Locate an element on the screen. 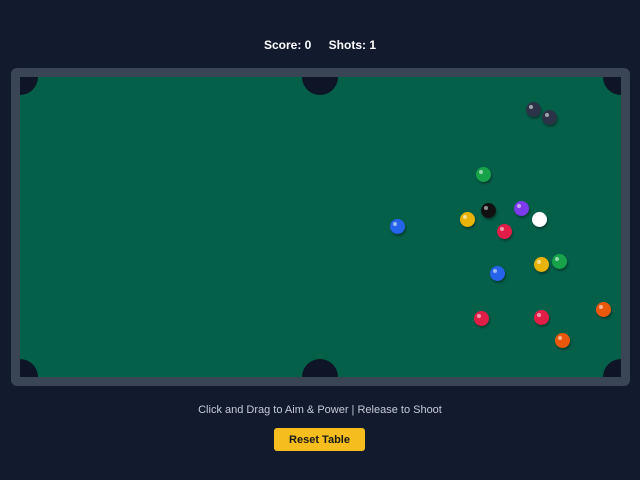 The width and height of the screenshot is (640, 480). shots-display: Shots: 1 is located at coordinates (352, 45).